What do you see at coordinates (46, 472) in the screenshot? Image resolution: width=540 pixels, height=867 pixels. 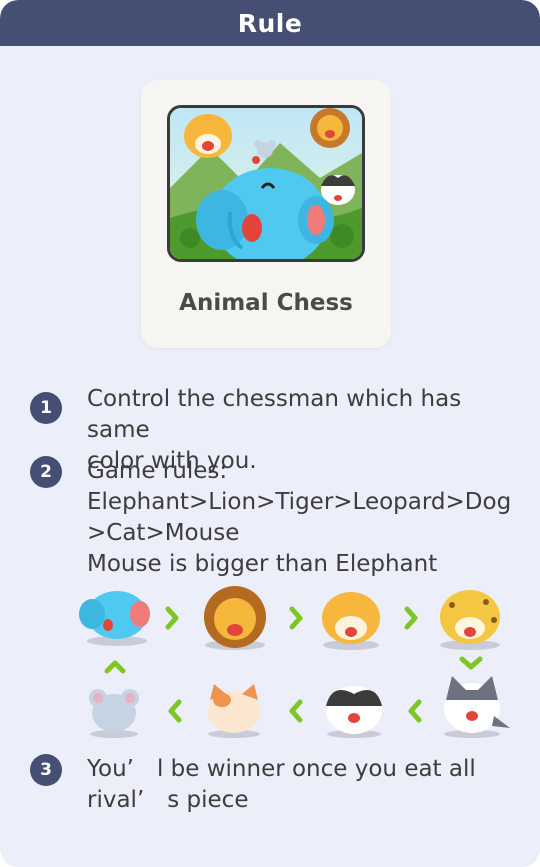 I see `rule-number-badge: 2` at bounding box center [46, 472].